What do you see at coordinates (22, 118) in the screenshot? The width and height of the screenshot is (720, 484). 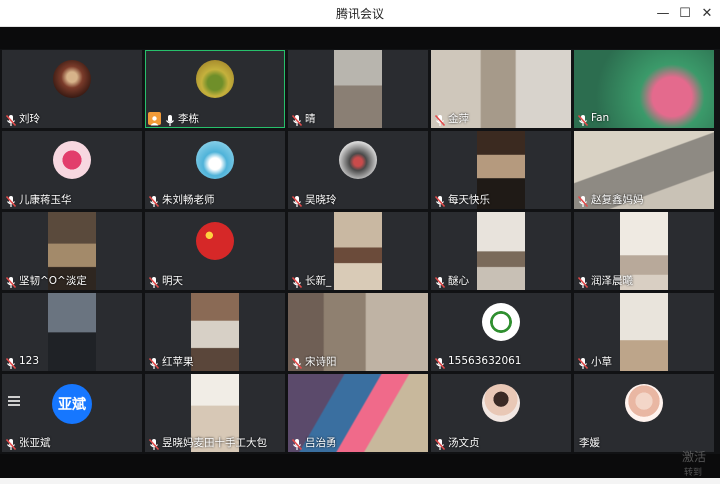 I see `participant-label: 刘玲` at bounding box center [22, 118].